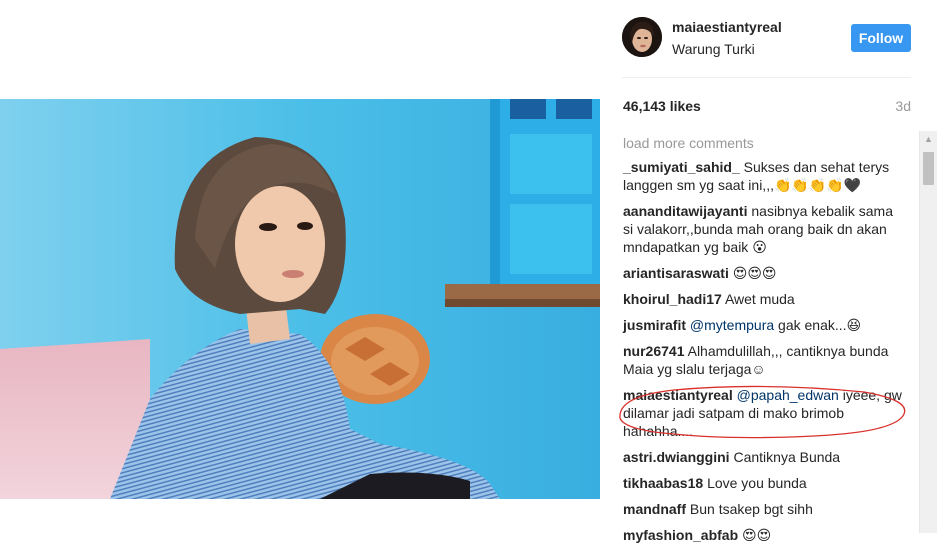  What do you see at coordinates (751, 509) in the screenshot?
I see `comment-text: Bun tsakep bgt sihh` at bounding box center [751, 509].